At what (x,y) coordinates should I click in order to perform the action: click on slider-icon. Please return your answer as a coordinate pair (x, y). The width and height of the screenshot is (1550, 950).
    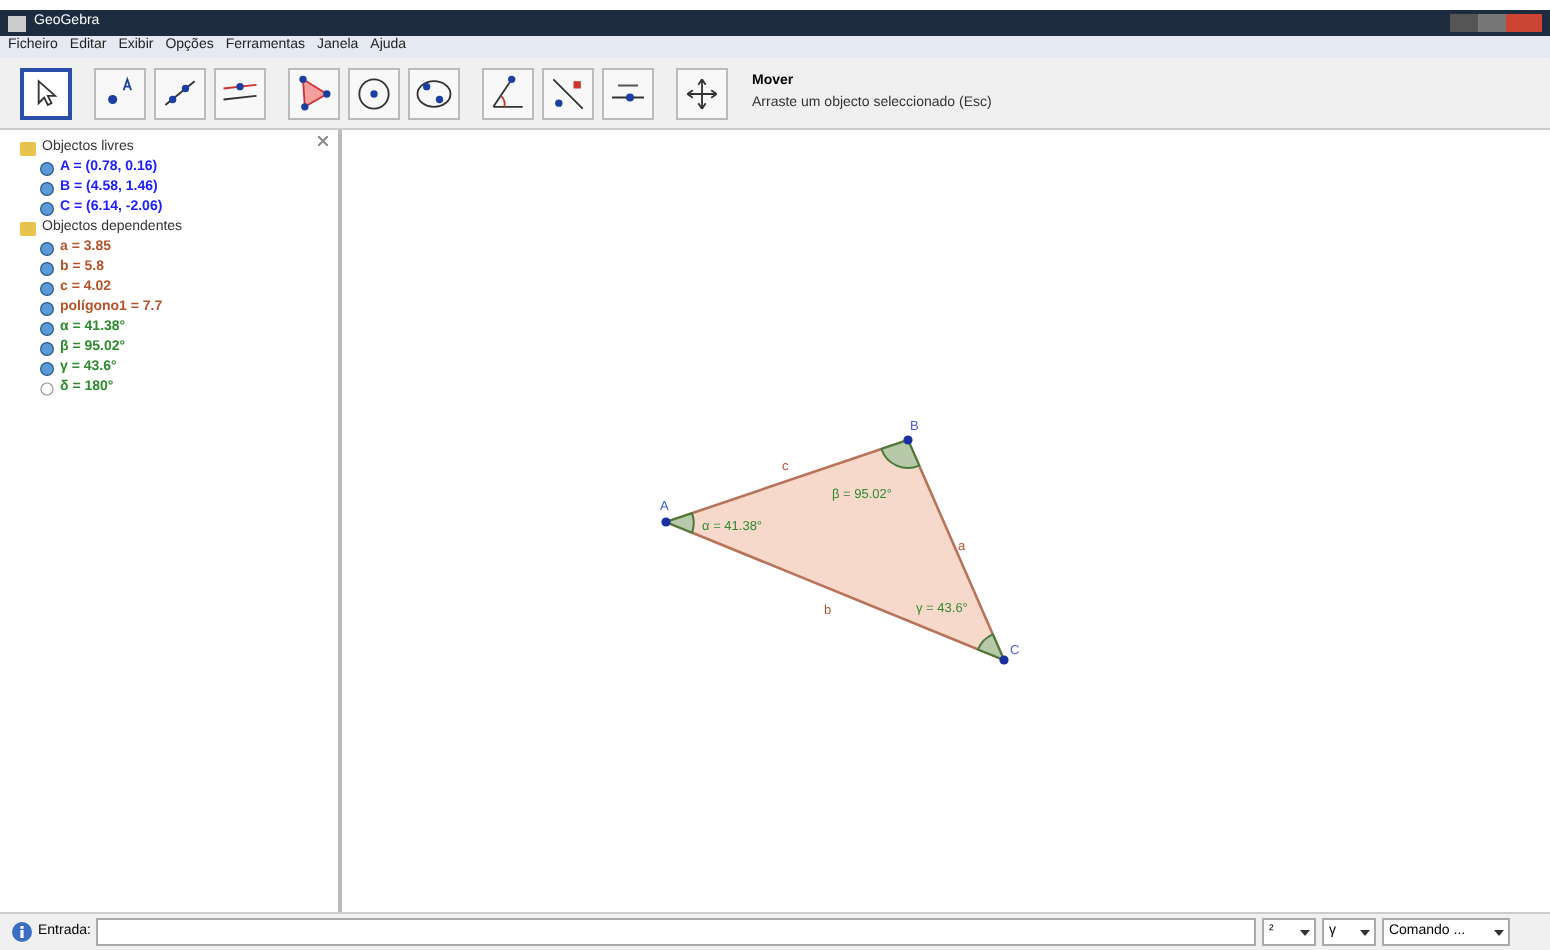
    Looking at the image, I should click on (628, 93).